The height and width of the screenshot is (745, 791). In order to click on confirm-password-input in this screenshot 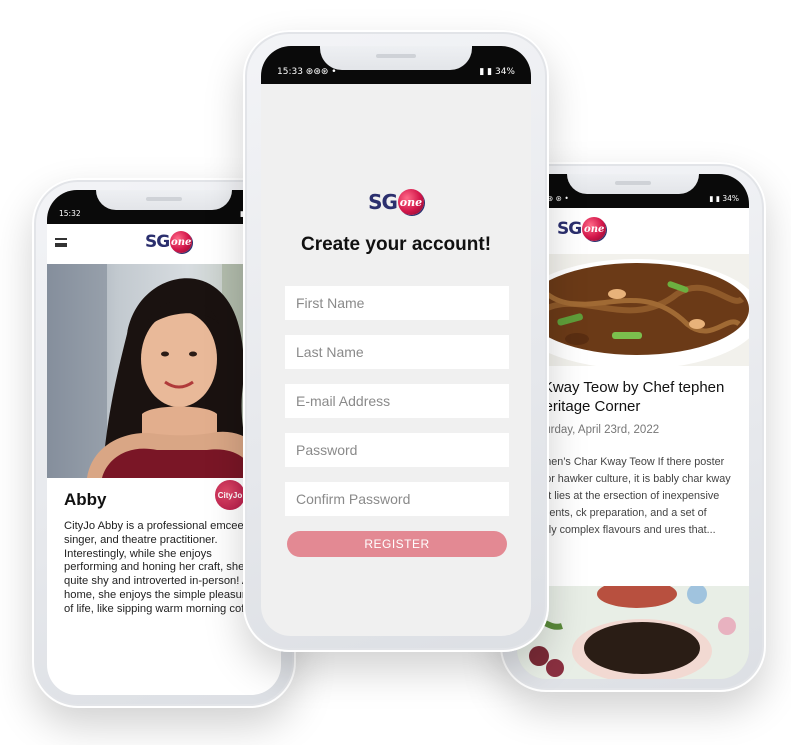, I will do `click(397, 499)`.